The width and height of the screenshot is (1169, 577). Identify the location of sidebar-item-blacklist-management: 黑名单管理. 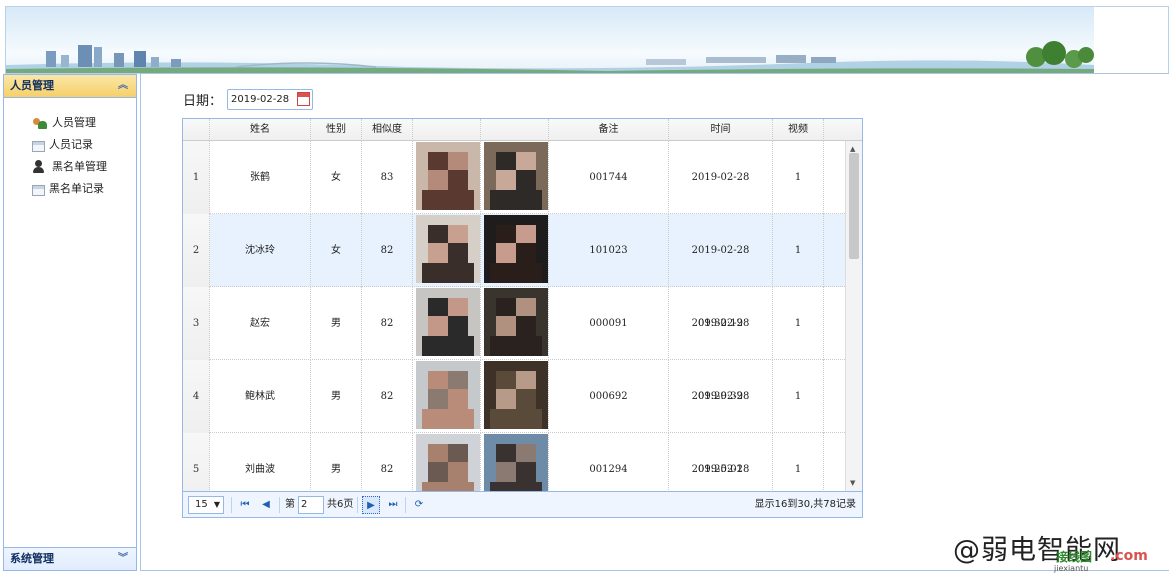
(84, 167).